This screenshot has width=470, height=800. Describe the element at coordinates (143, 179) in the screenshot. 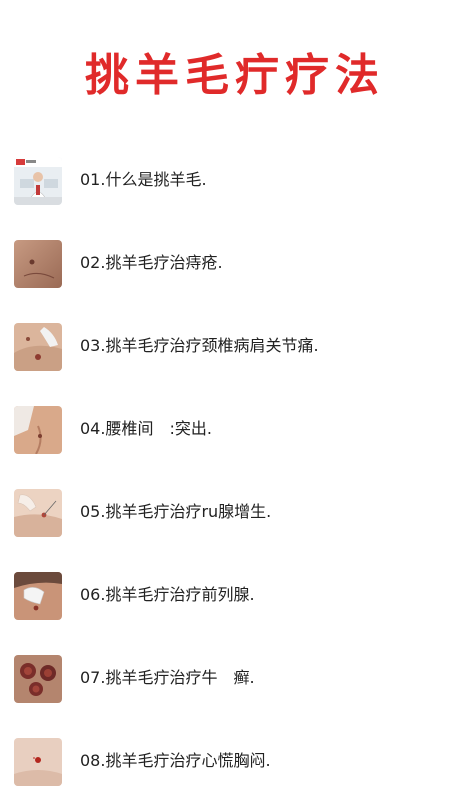

I see `item-label: 01.什么是挑羊毛.` at that location.